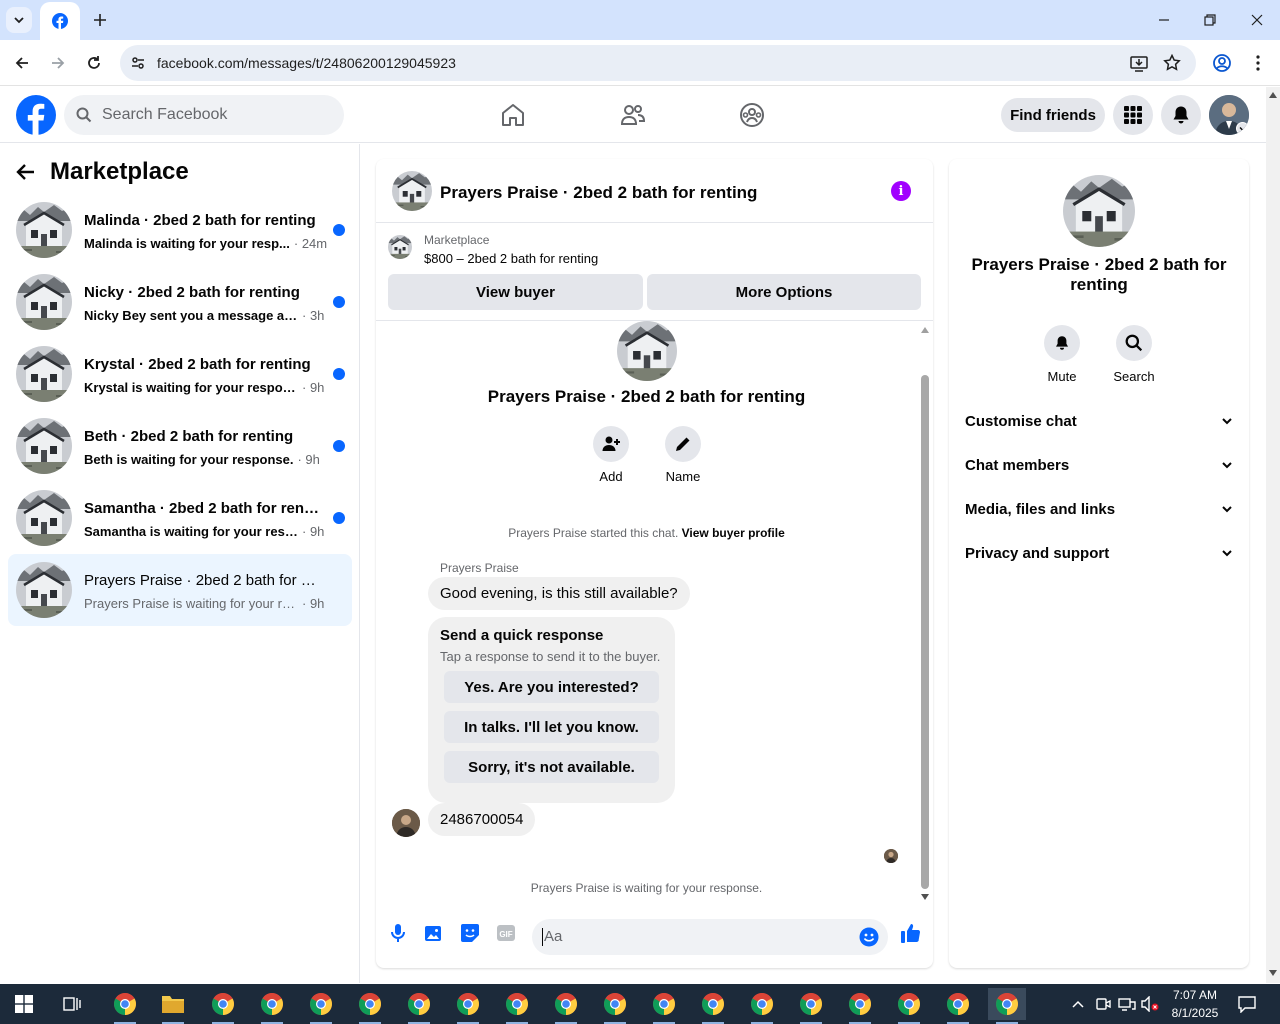  What do you see at coordinates (1133, 115) in the screenshot?
I see `menu-button` at bounding box center [1133, 115].